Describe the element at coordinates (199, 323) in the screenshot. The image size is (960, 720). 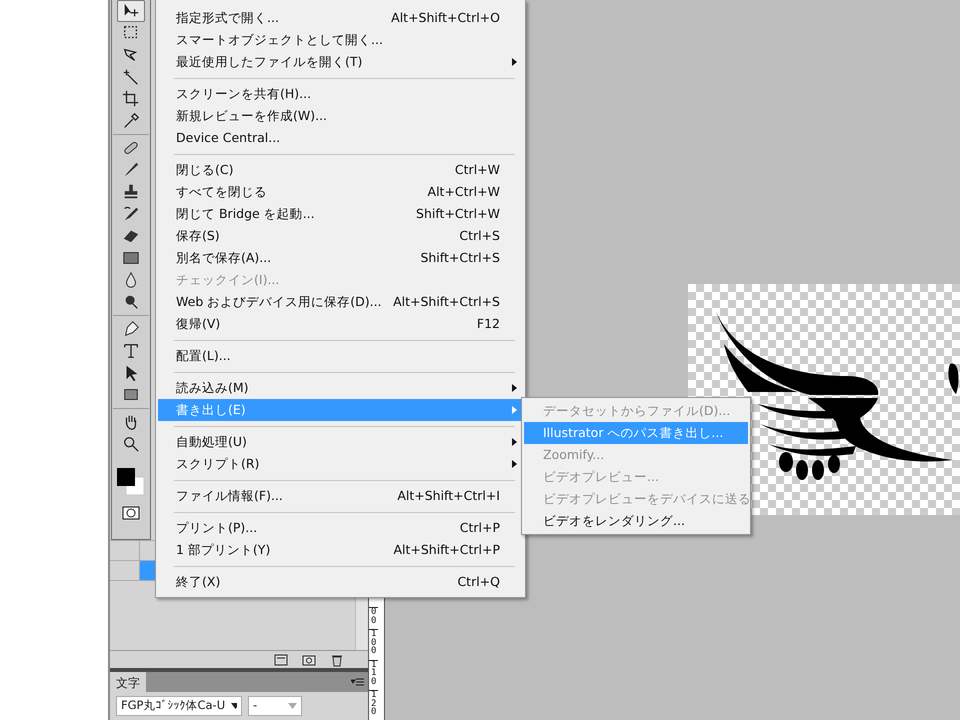
I see `menu-item-label: 復帰(V)` at that location.